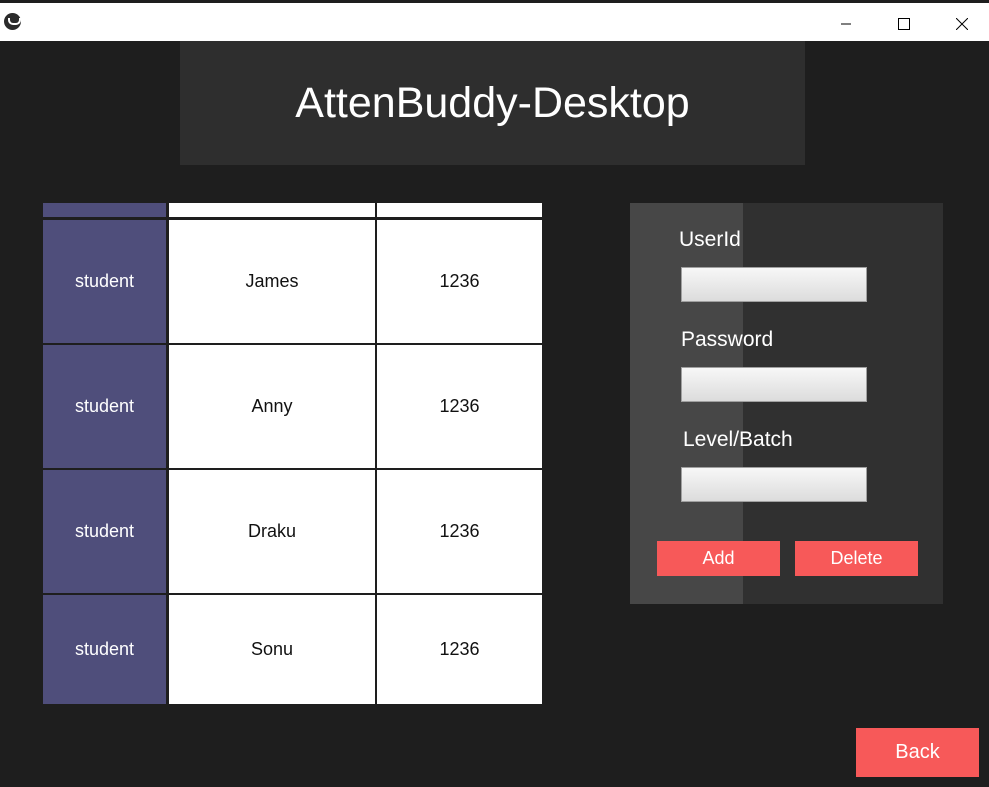 This screenshot has height=787, width=989. I want to click on table-cell-role, so click(104, 210).